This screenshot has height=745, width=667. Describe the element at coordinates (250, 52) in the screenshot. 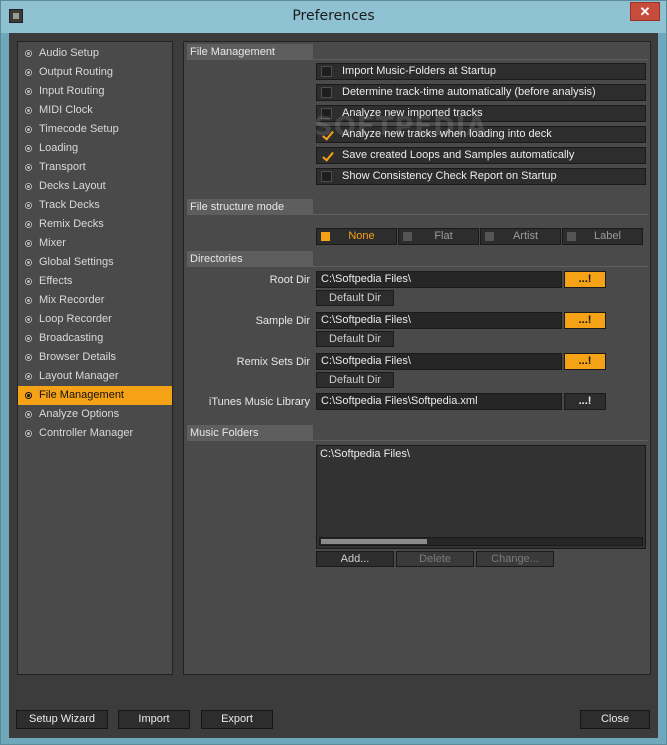

I see `section-header-file-management: File Management` at that location.